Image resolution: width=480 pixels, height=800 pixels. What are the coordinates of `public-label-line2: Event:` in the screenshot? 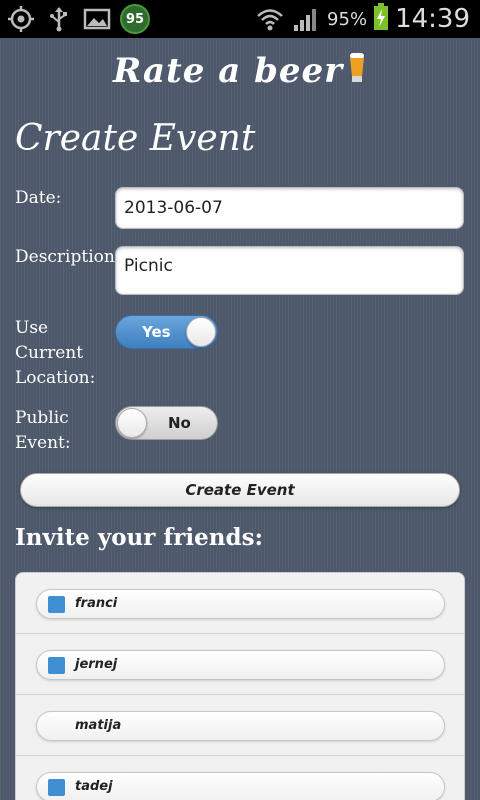 It's located at (43, 443).